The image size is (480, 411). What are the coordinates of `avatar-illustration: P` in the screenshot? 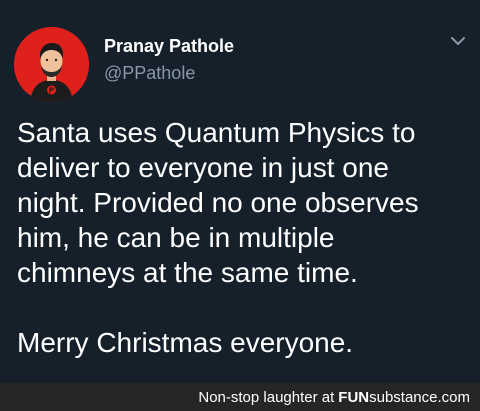 It's located at (51, 64).